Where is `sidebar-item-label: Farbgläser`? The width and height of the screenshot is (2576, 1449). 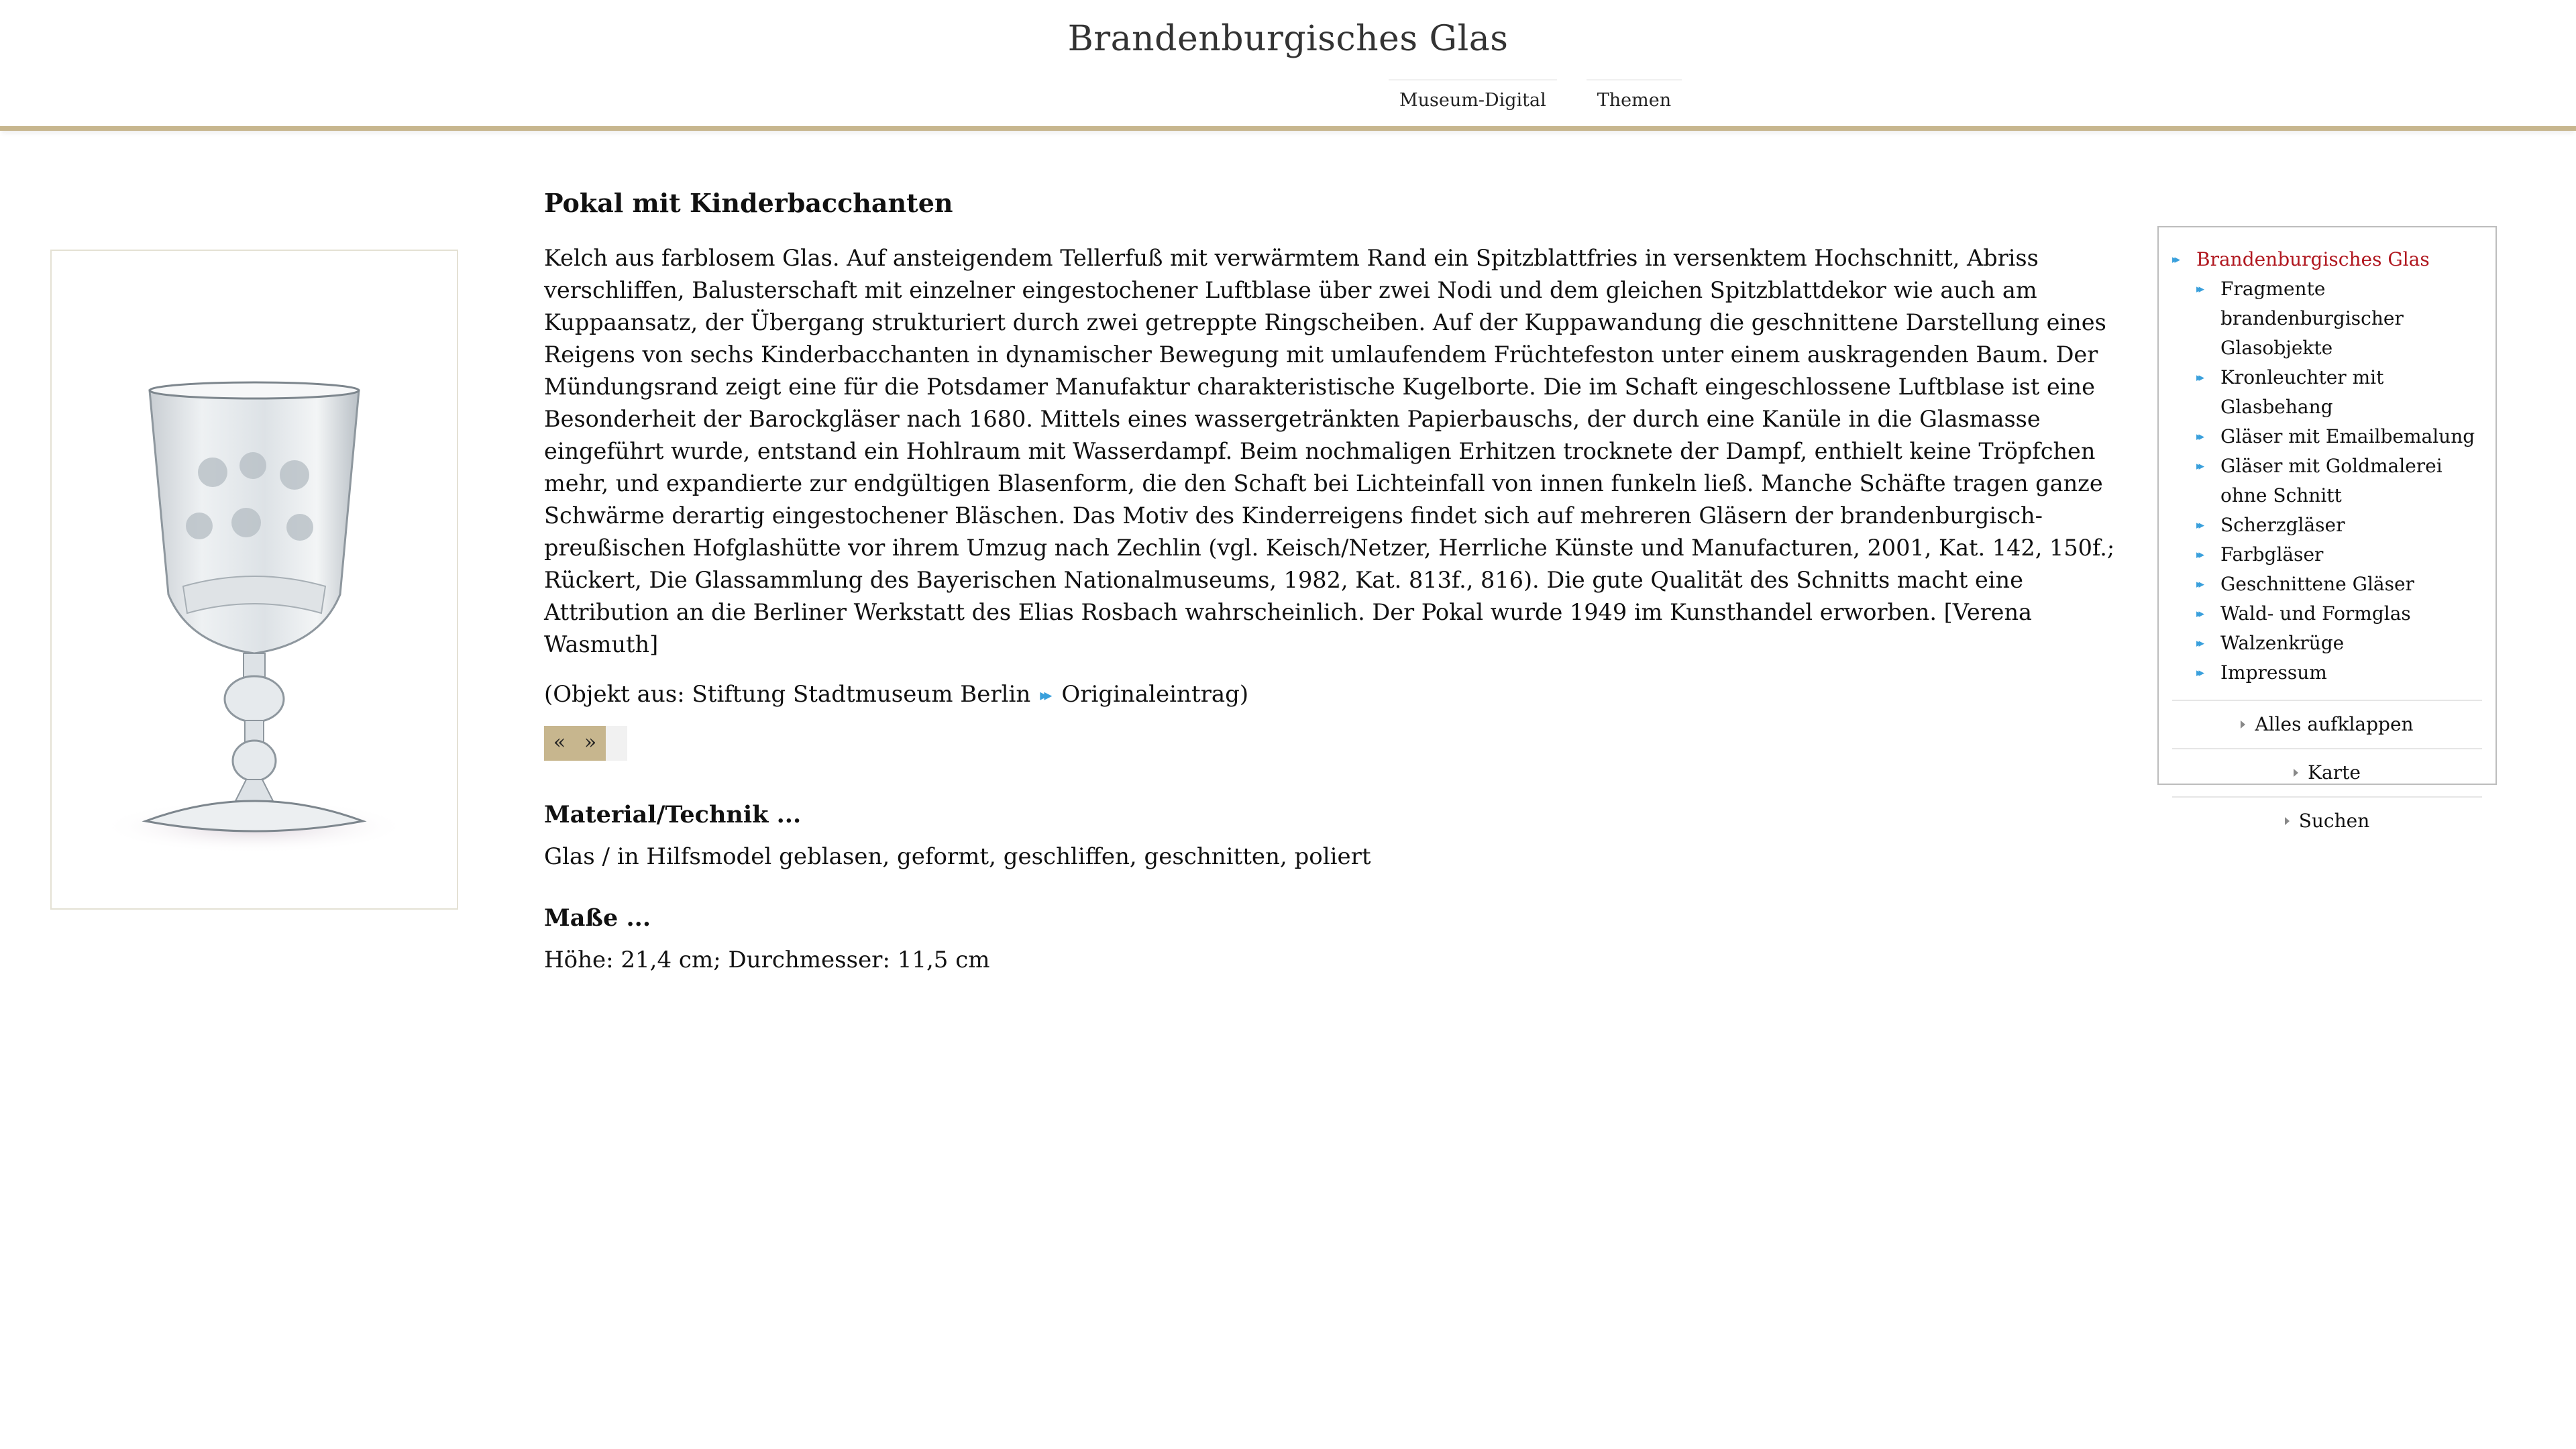
sidebar-item-label: Farbgläser is located at coordinates (2272, 554).